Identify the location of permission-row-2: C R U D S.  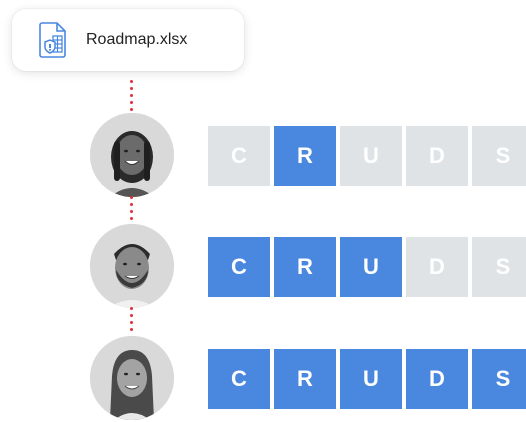
(367, 267).